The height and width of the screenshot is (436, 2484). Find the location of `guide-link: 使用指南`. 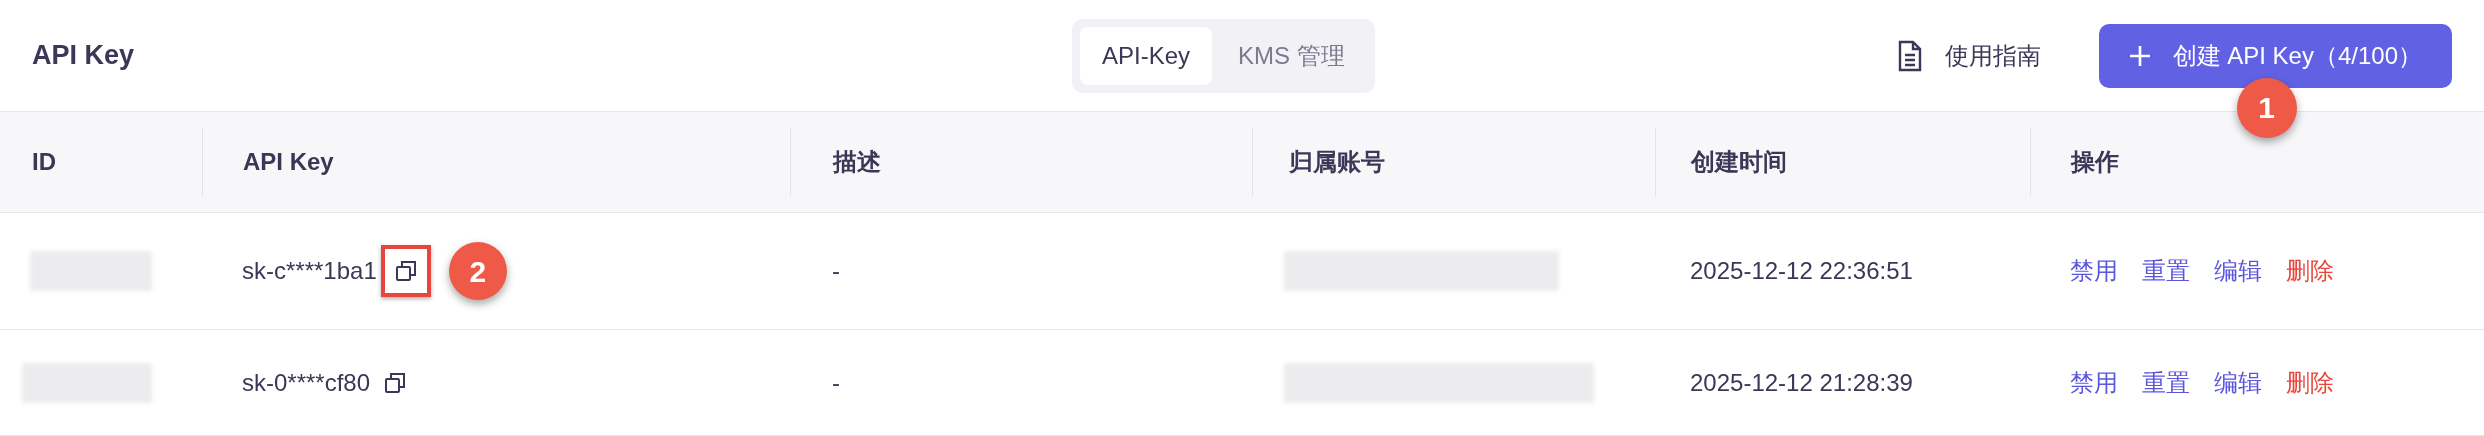

guide-link: 使用指南 is located at coordinates (1968, 55).